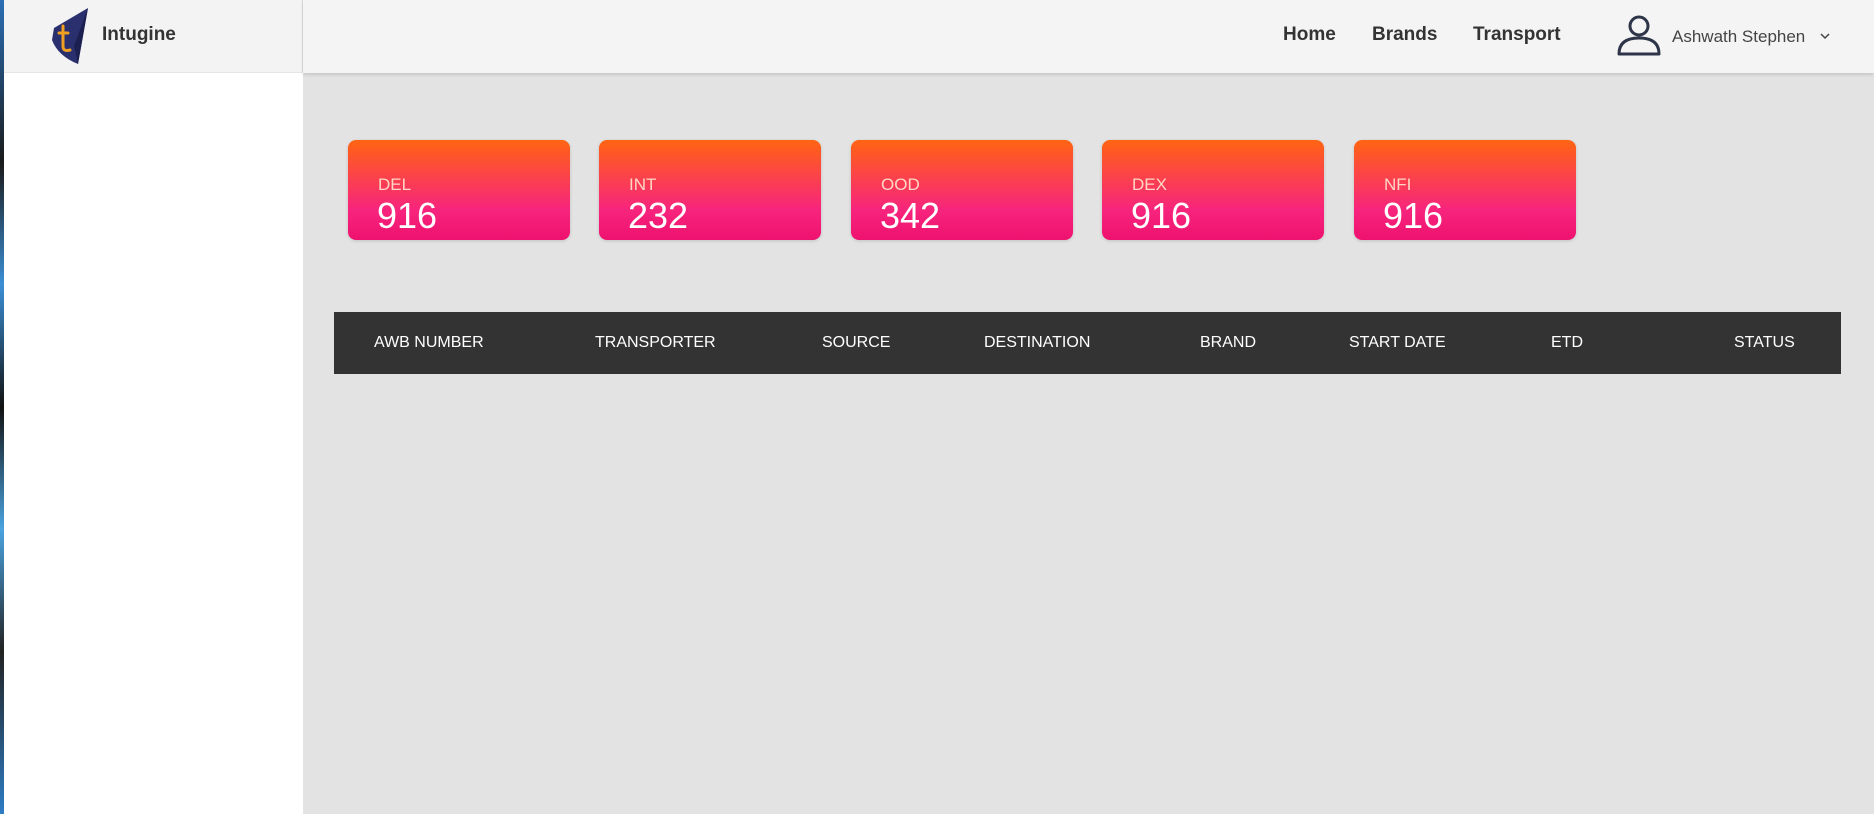 Image resolution: width=1874 pixels, height=814 pixels. Describe the element at coordinates (70, 36) in the screenshot. I see `intugine-logo-icon` at that location.